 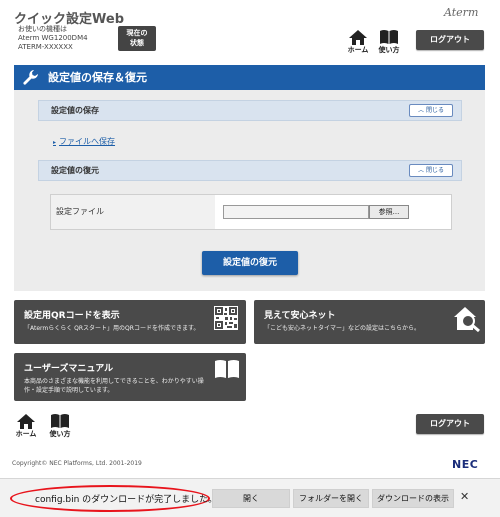 I want to click on footer-logout-button: ログアウト, so click(x=450, y=424).